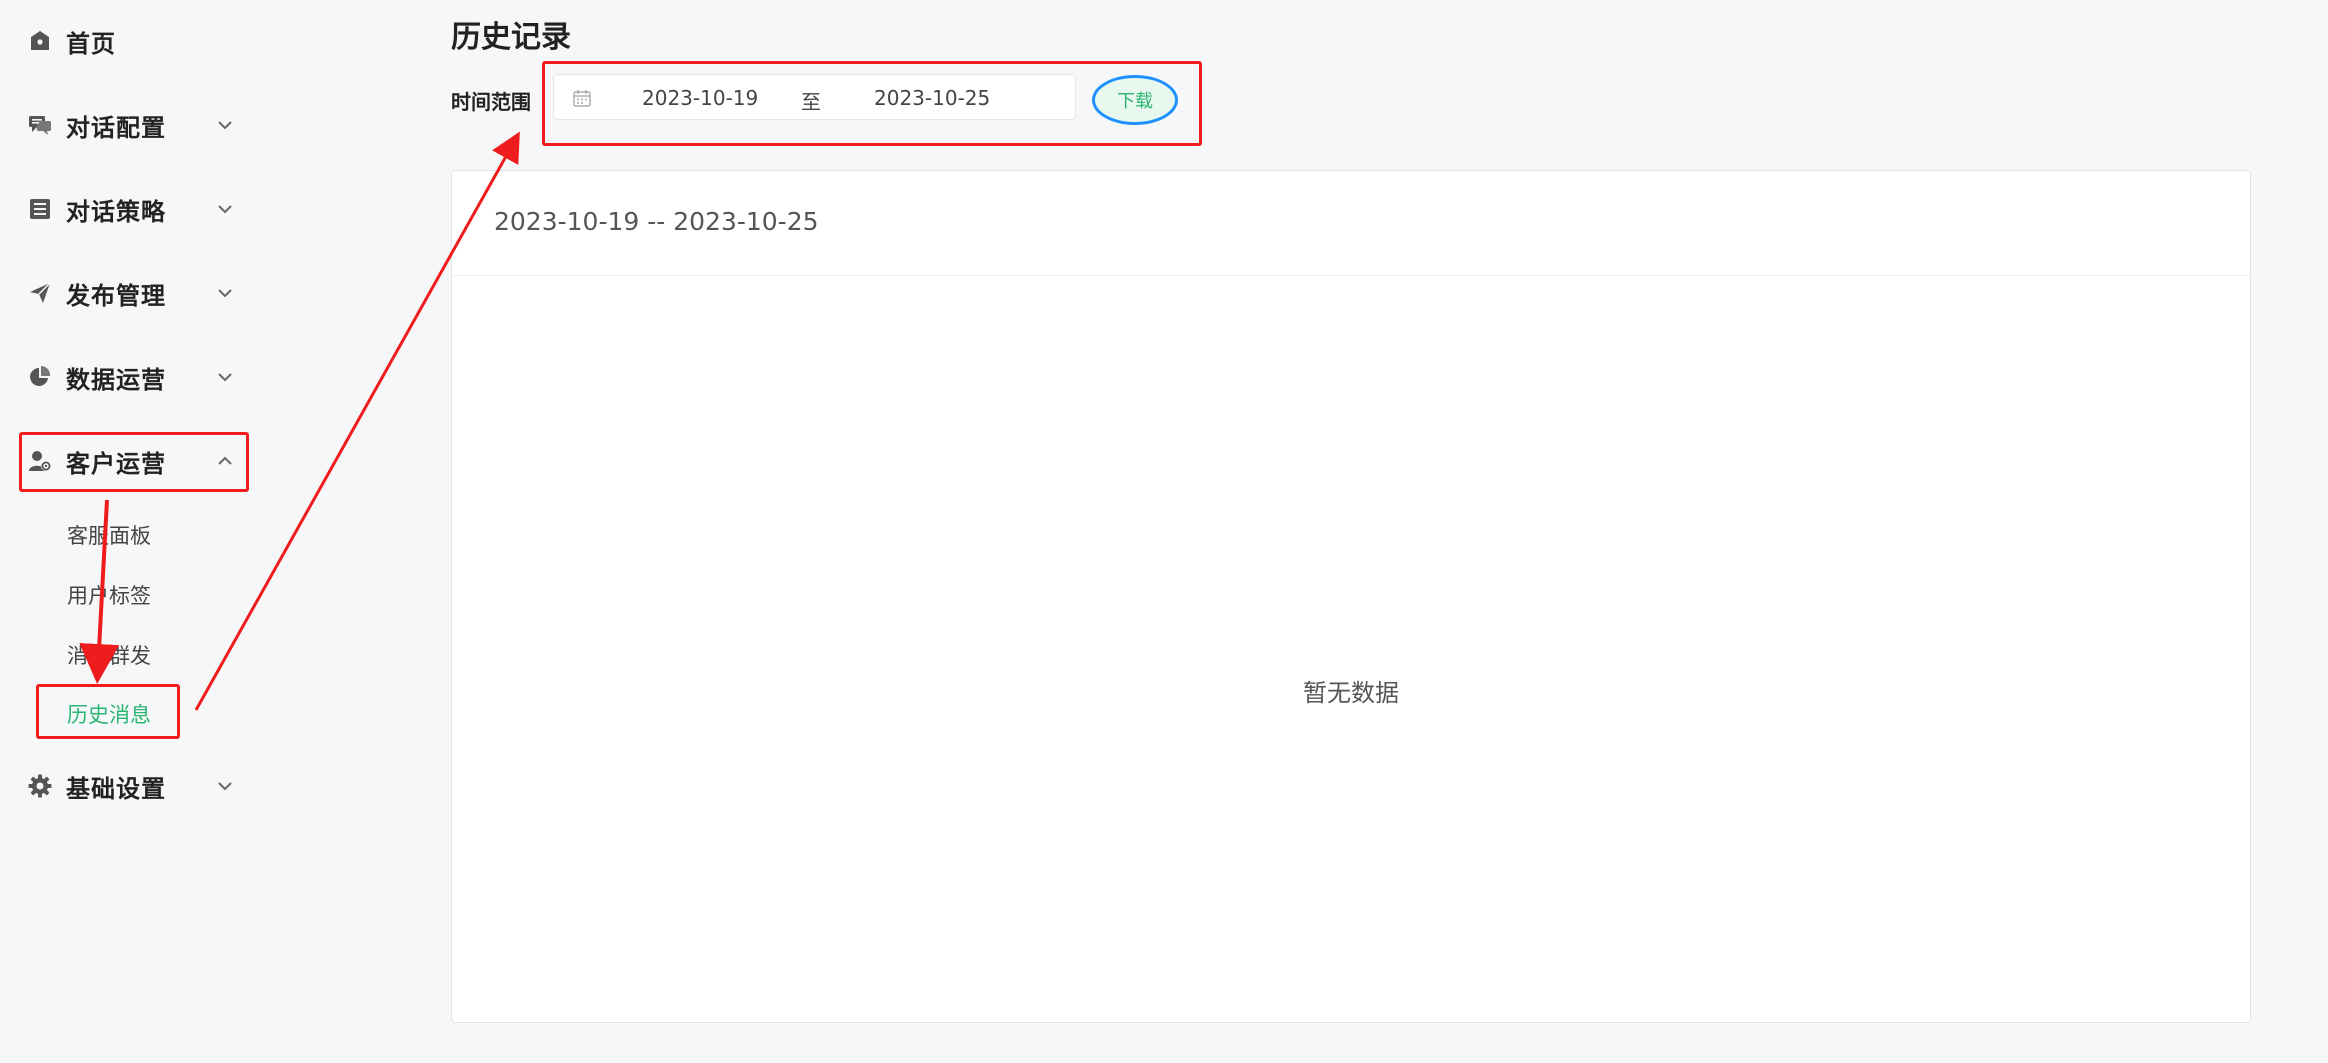 The height and width of the screenshot is (1063, 2328). I want to click on list-icon, so click(40, 209).